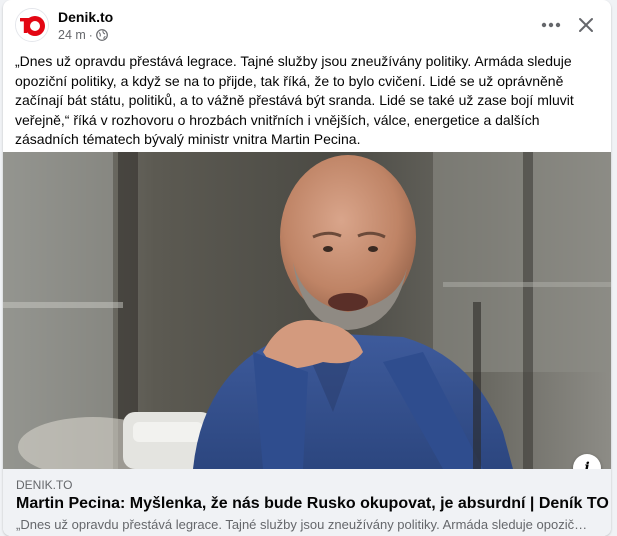  What do you see at coordinates (85, 17) in the screenshot?
I see `page-name-link: Denik.to` at bounding box center [85, 17].